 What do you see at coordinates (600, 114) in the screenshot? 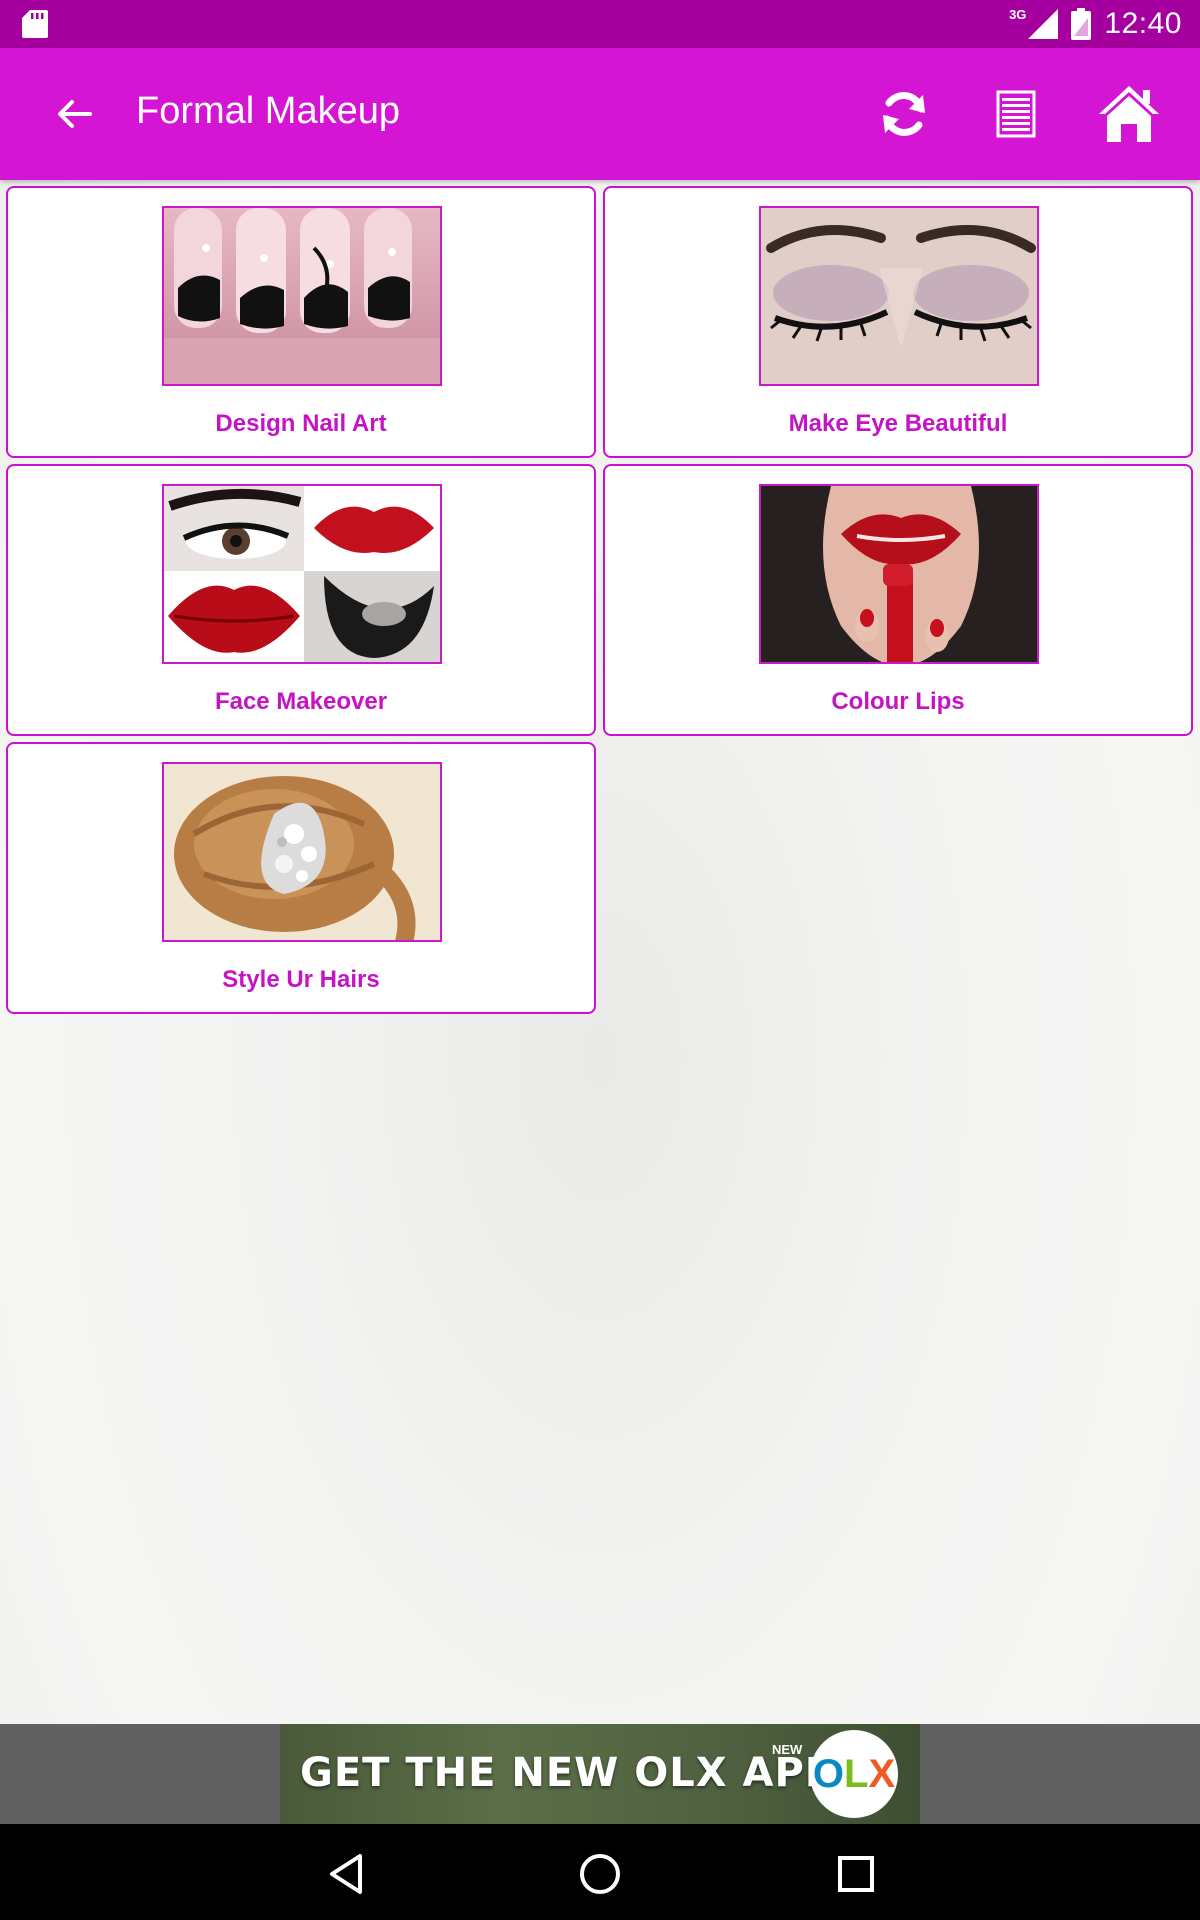
I see `app-bar: Formal Makeup` at bounding box center [600, 114].